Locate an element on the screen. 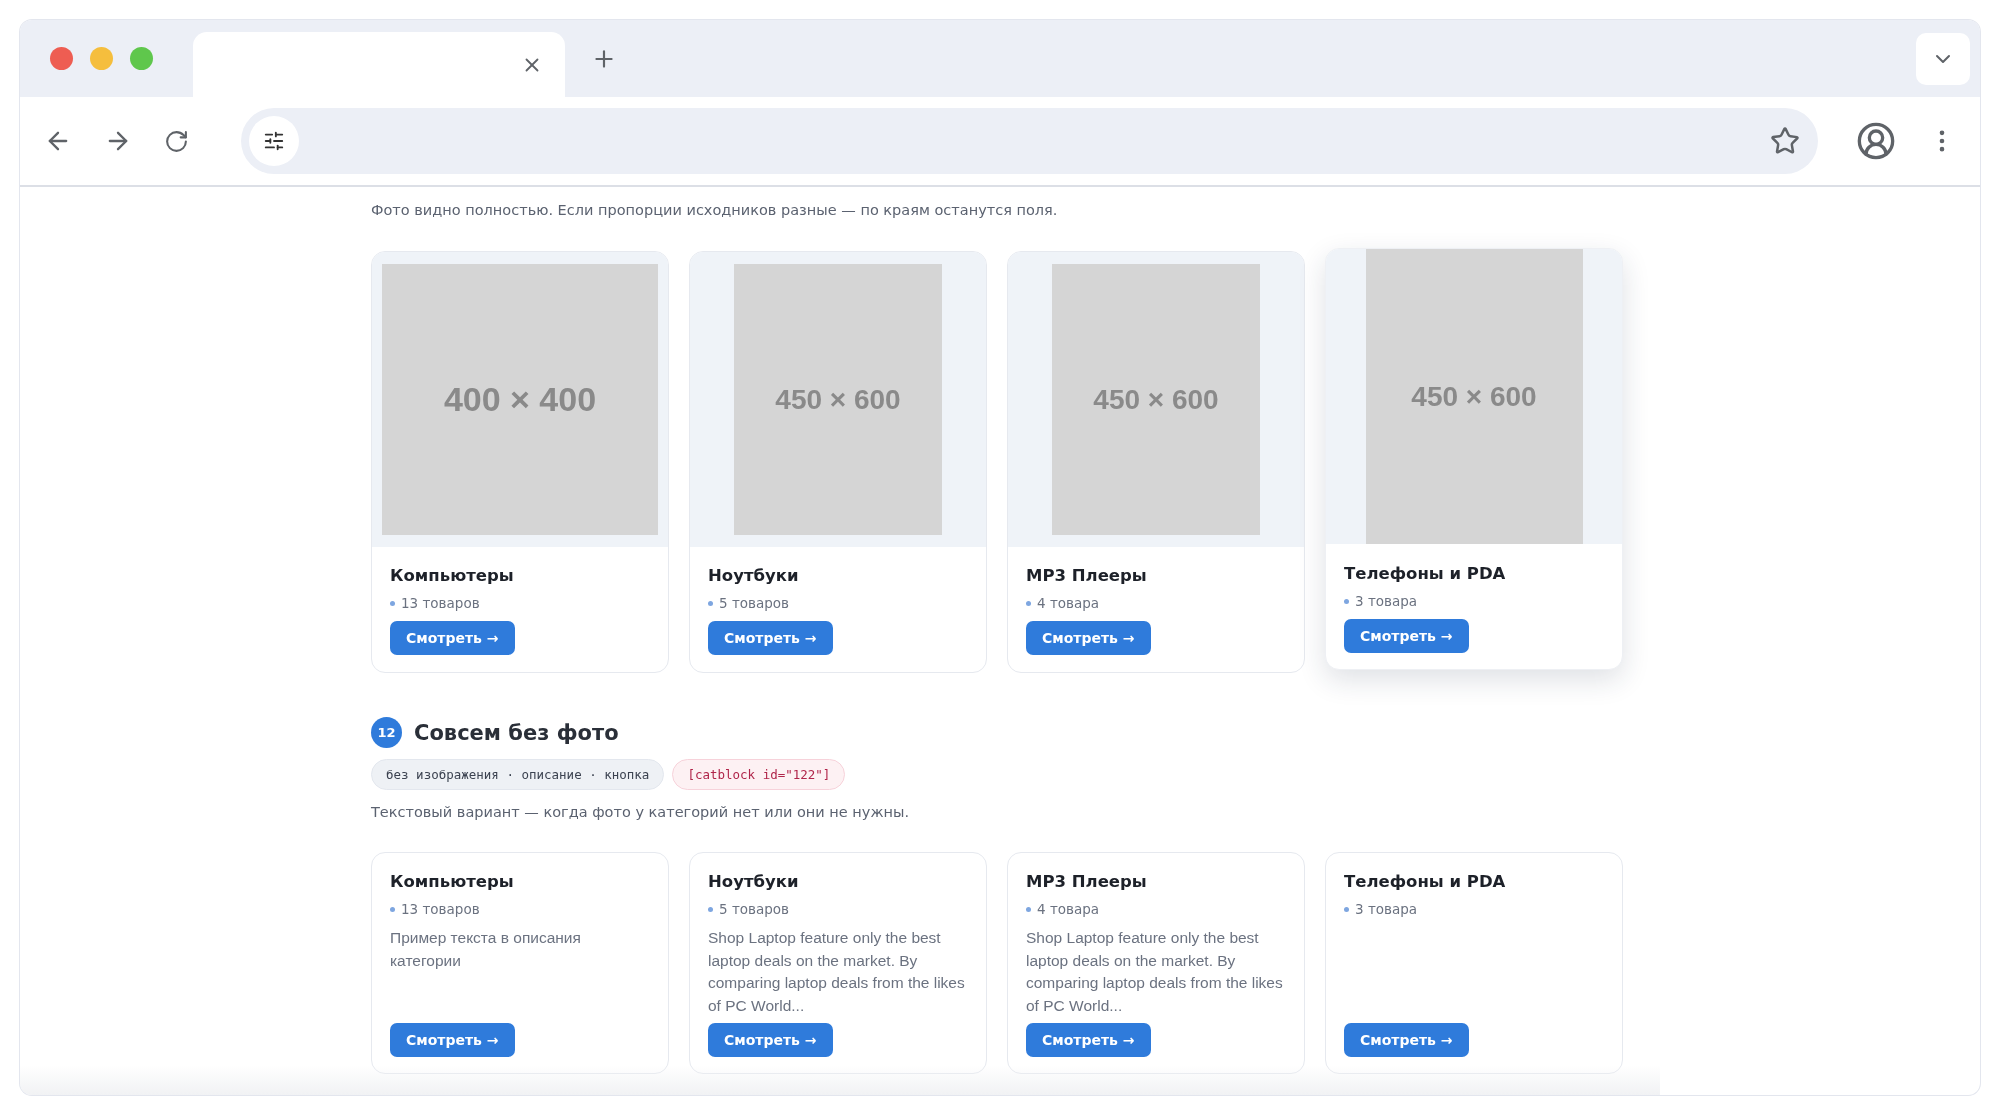  placeholder-label: 400 × 400 is located at coordinates (520, 399).